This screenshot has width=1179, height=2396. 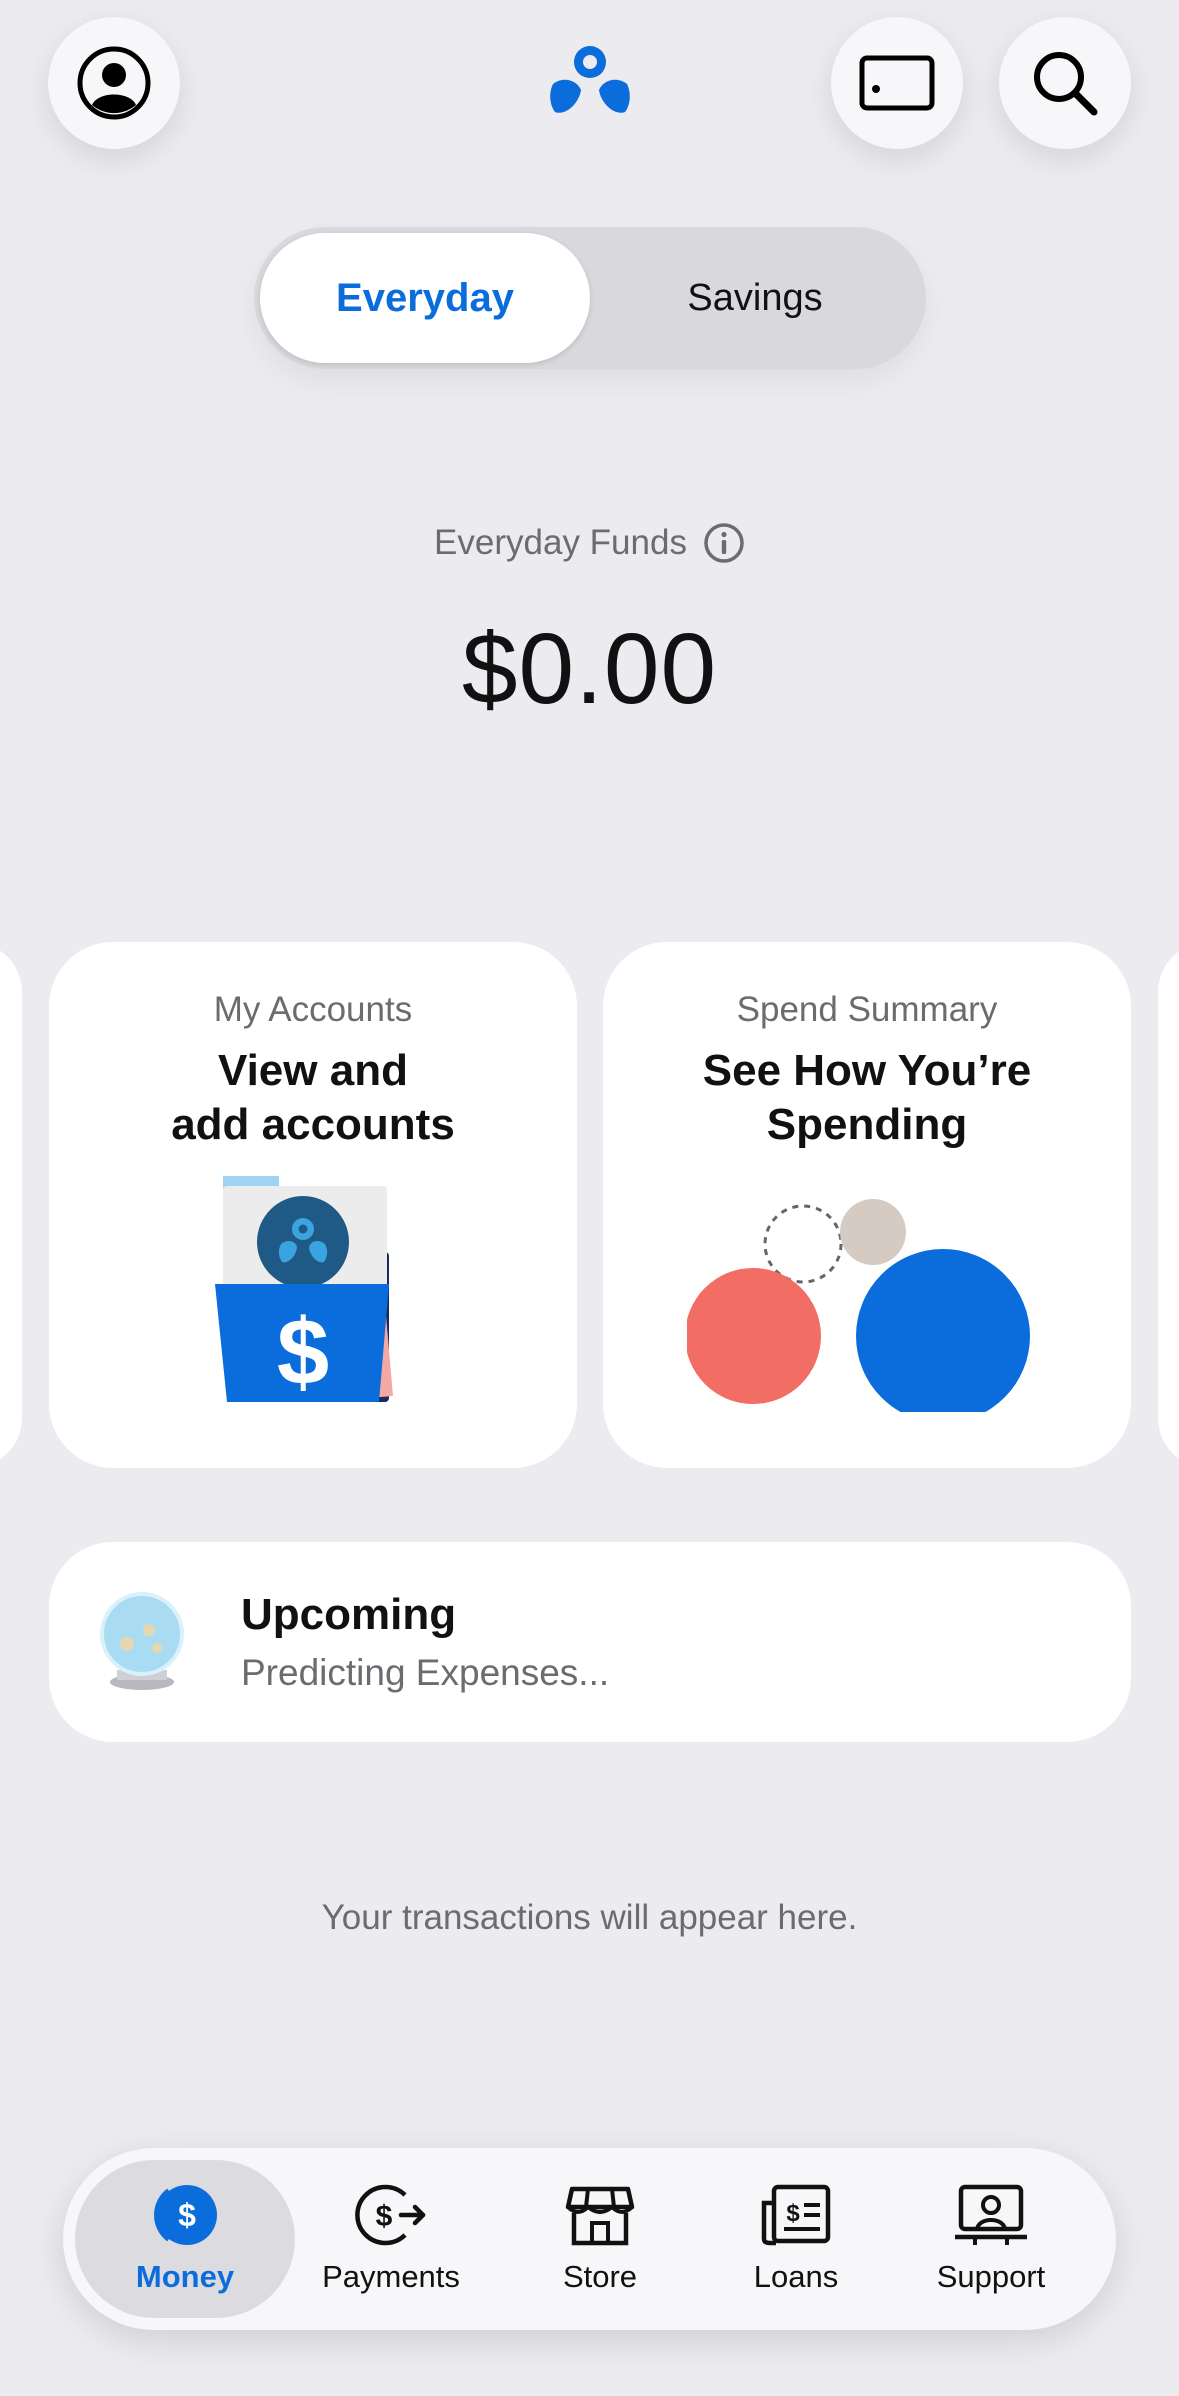 I want to click on card-title: View and add accounts, so click(x=313, y=1098).